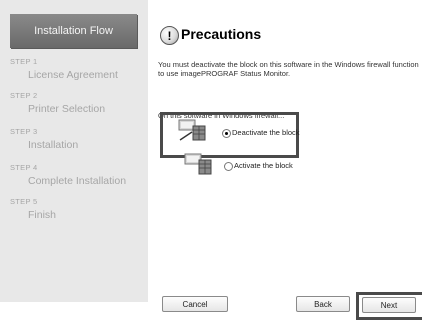 The height and width of the screenshot is (320, 422). I want to click on step-number: STEP 5, so click(24, 201).